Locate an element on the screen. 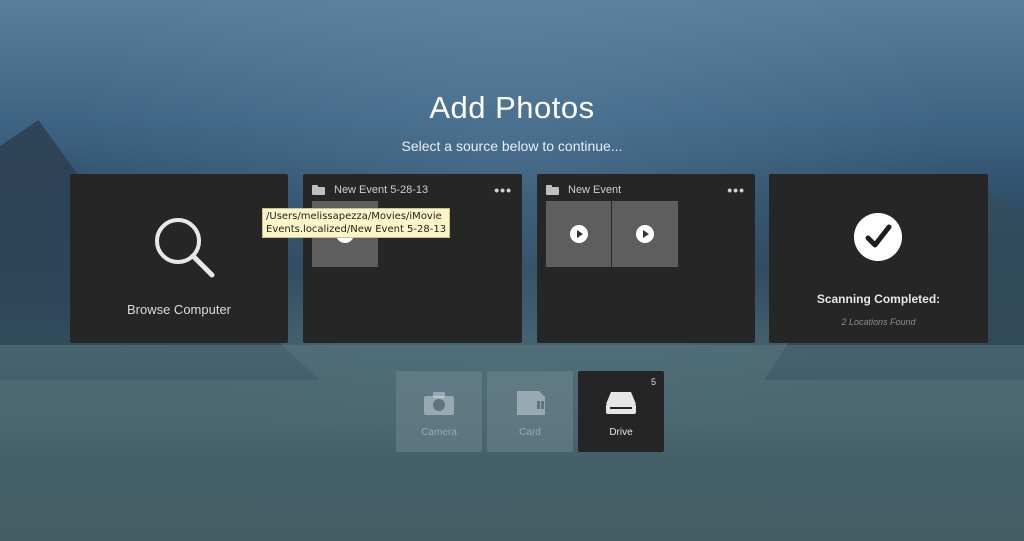  drive-source-button: 5 Drive is located at coordinates (621, 411).